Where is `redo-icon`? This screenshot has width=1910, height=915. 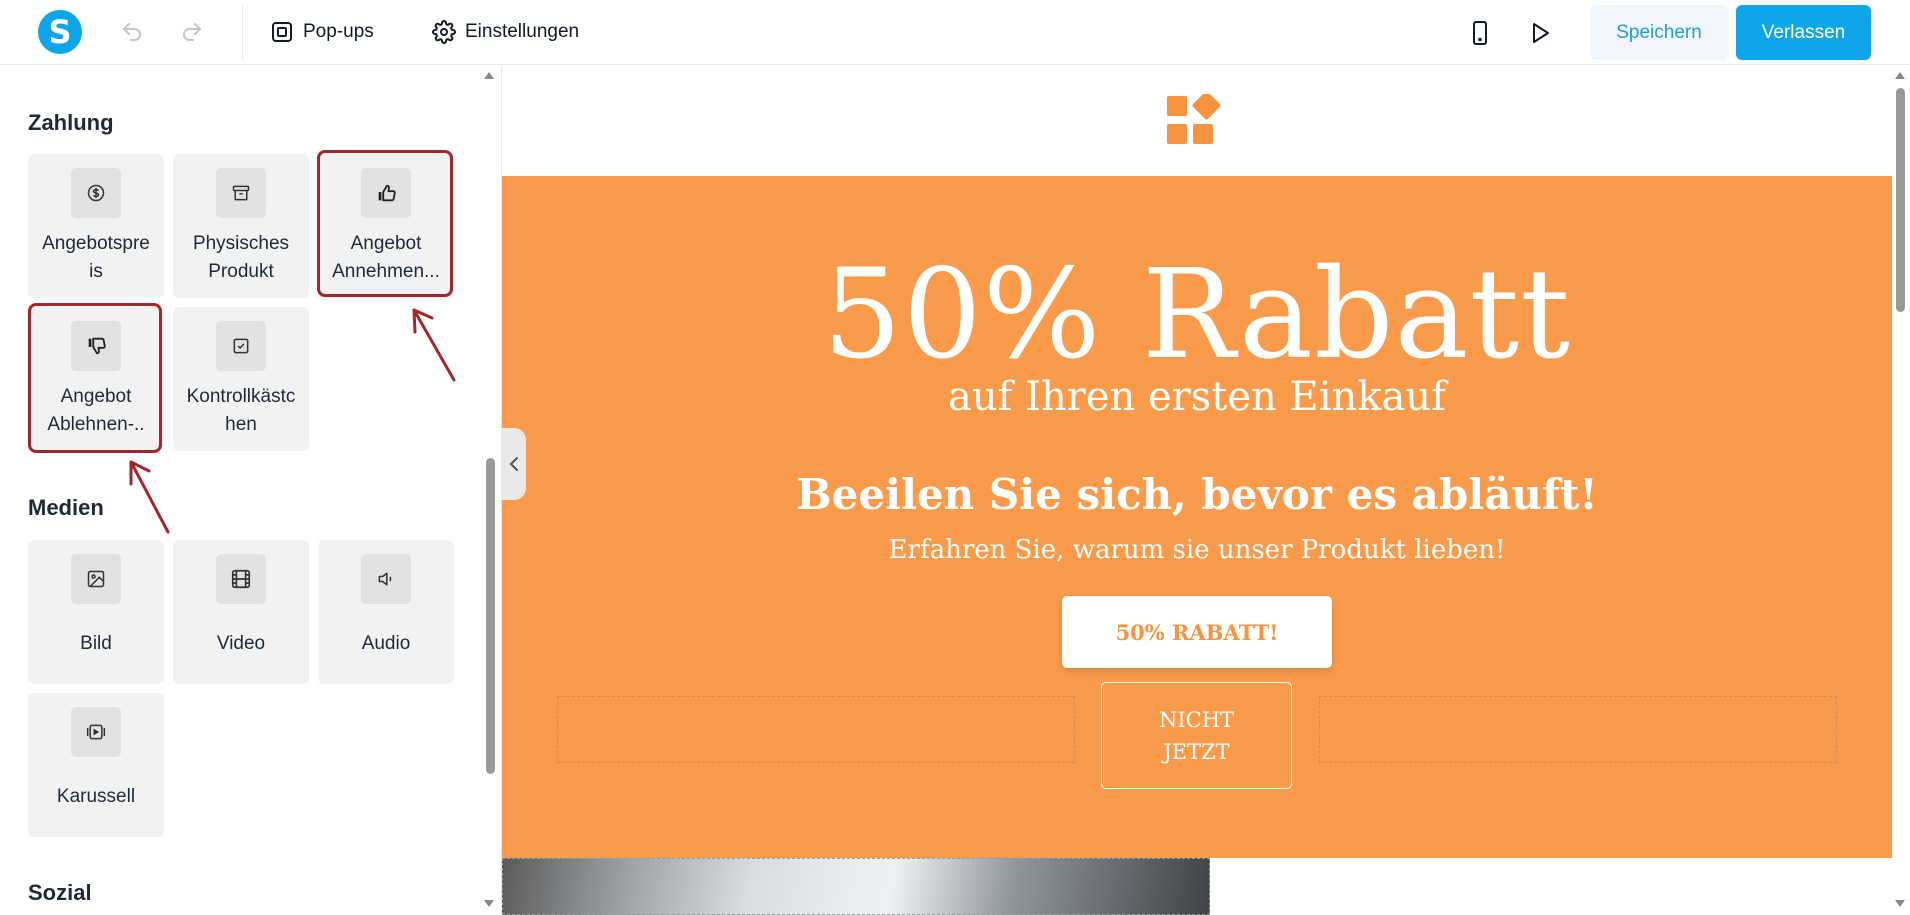
redo-icon is located at coordinates (192, 32).